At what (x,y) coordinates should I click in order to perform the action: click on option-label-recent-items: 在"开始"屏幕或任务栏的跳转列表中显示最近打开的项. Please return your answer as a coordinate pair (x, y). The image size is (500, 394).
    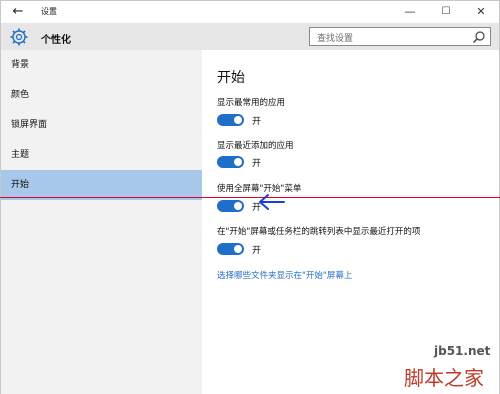
    Looking at the image, I should click on (319, 232).